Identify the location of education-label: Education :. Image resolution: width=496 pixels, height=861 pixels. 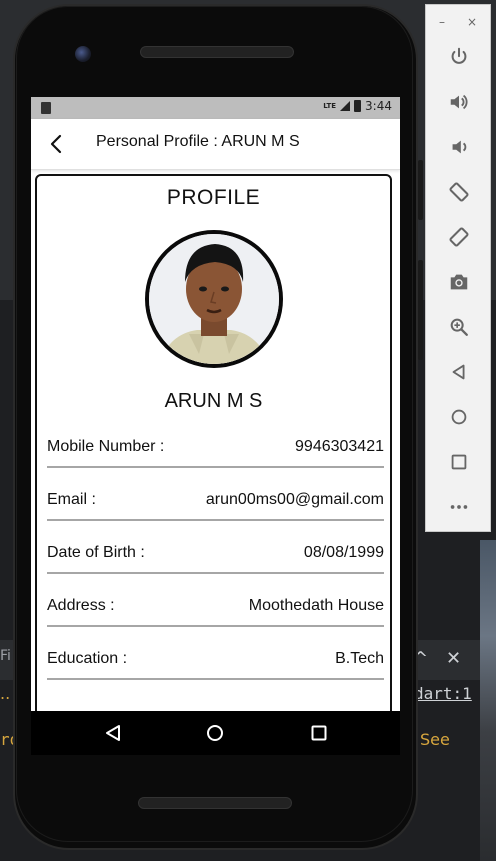
(87, 658).